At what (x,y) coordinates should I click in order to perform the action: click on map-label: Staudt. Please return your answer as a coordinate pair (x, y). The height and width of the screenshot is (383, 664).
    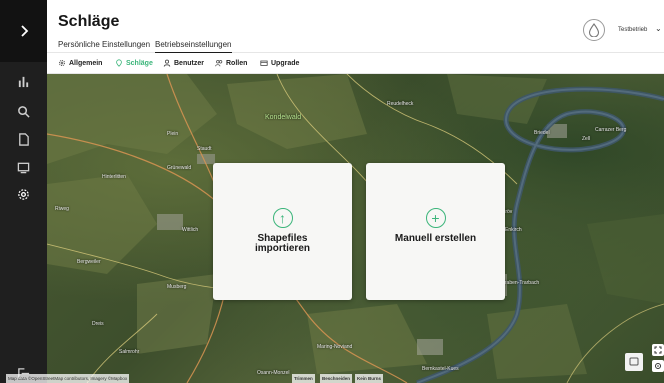
    Looking at the image, I should click on (204, 149).